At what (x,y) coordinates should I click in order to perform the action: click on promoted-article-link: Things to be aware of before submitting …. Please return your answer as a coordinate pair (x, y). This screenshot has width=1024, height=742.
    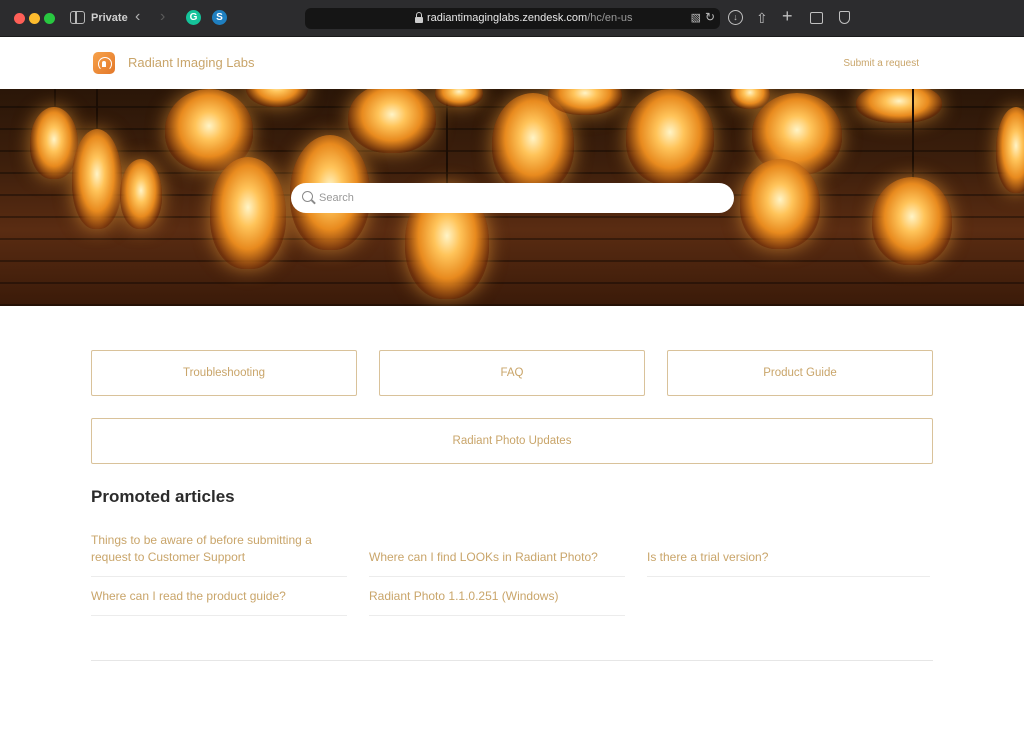
    Looking at the image, I should click on (216, 549).